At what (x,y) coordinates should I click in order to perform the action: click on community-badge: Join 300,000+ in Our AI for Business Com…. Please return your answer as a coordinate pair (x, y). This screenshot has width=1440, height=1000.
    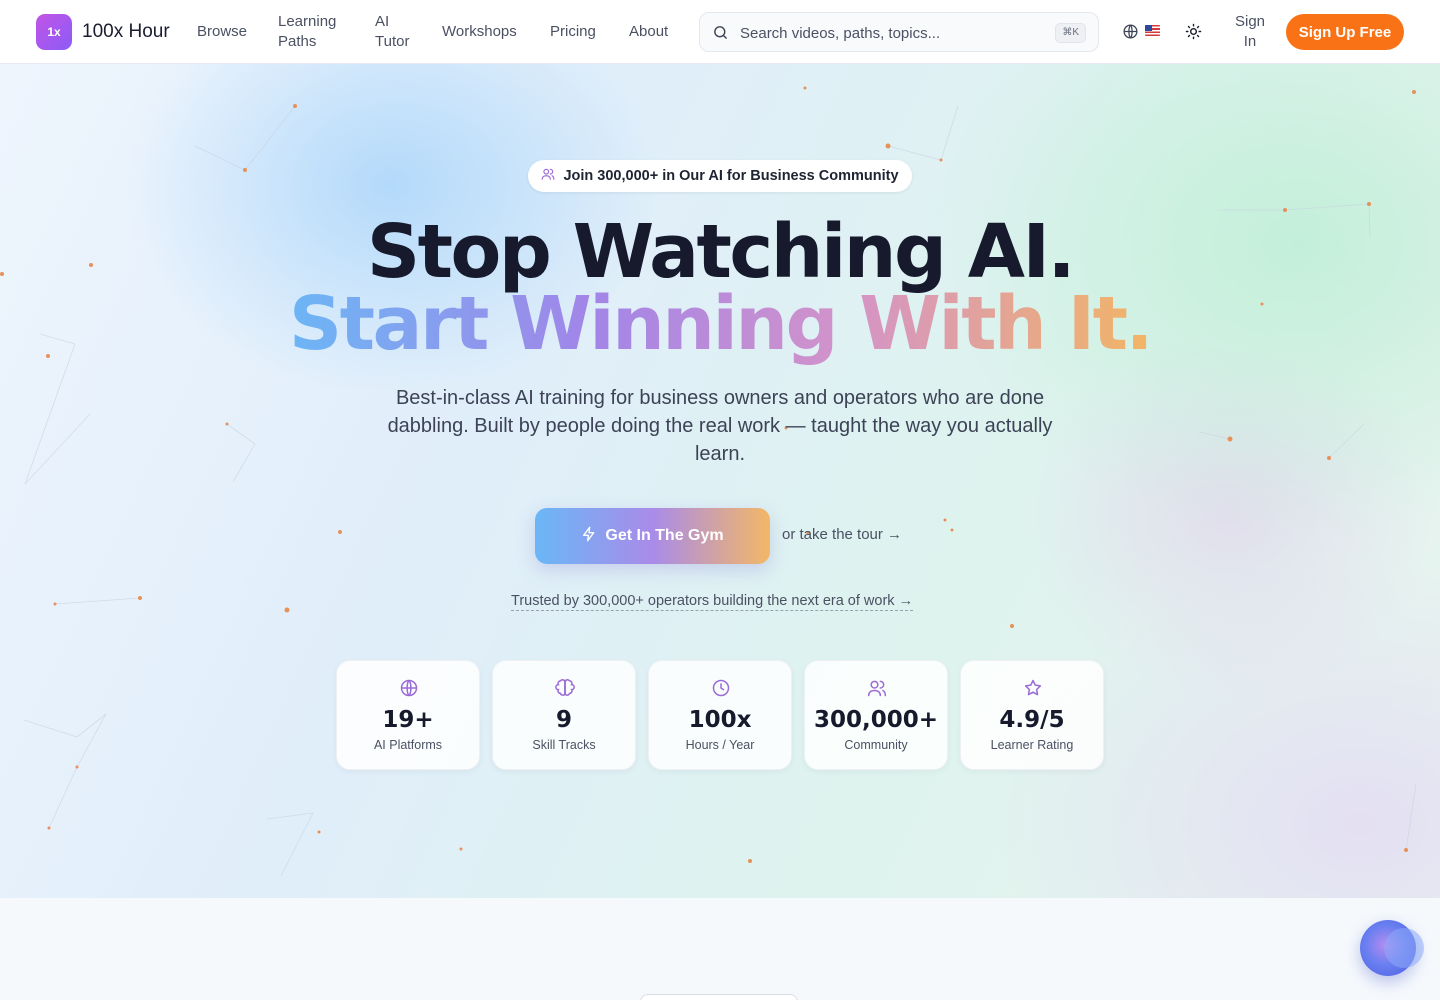
    Looking at the image, I should click on (720, 176).